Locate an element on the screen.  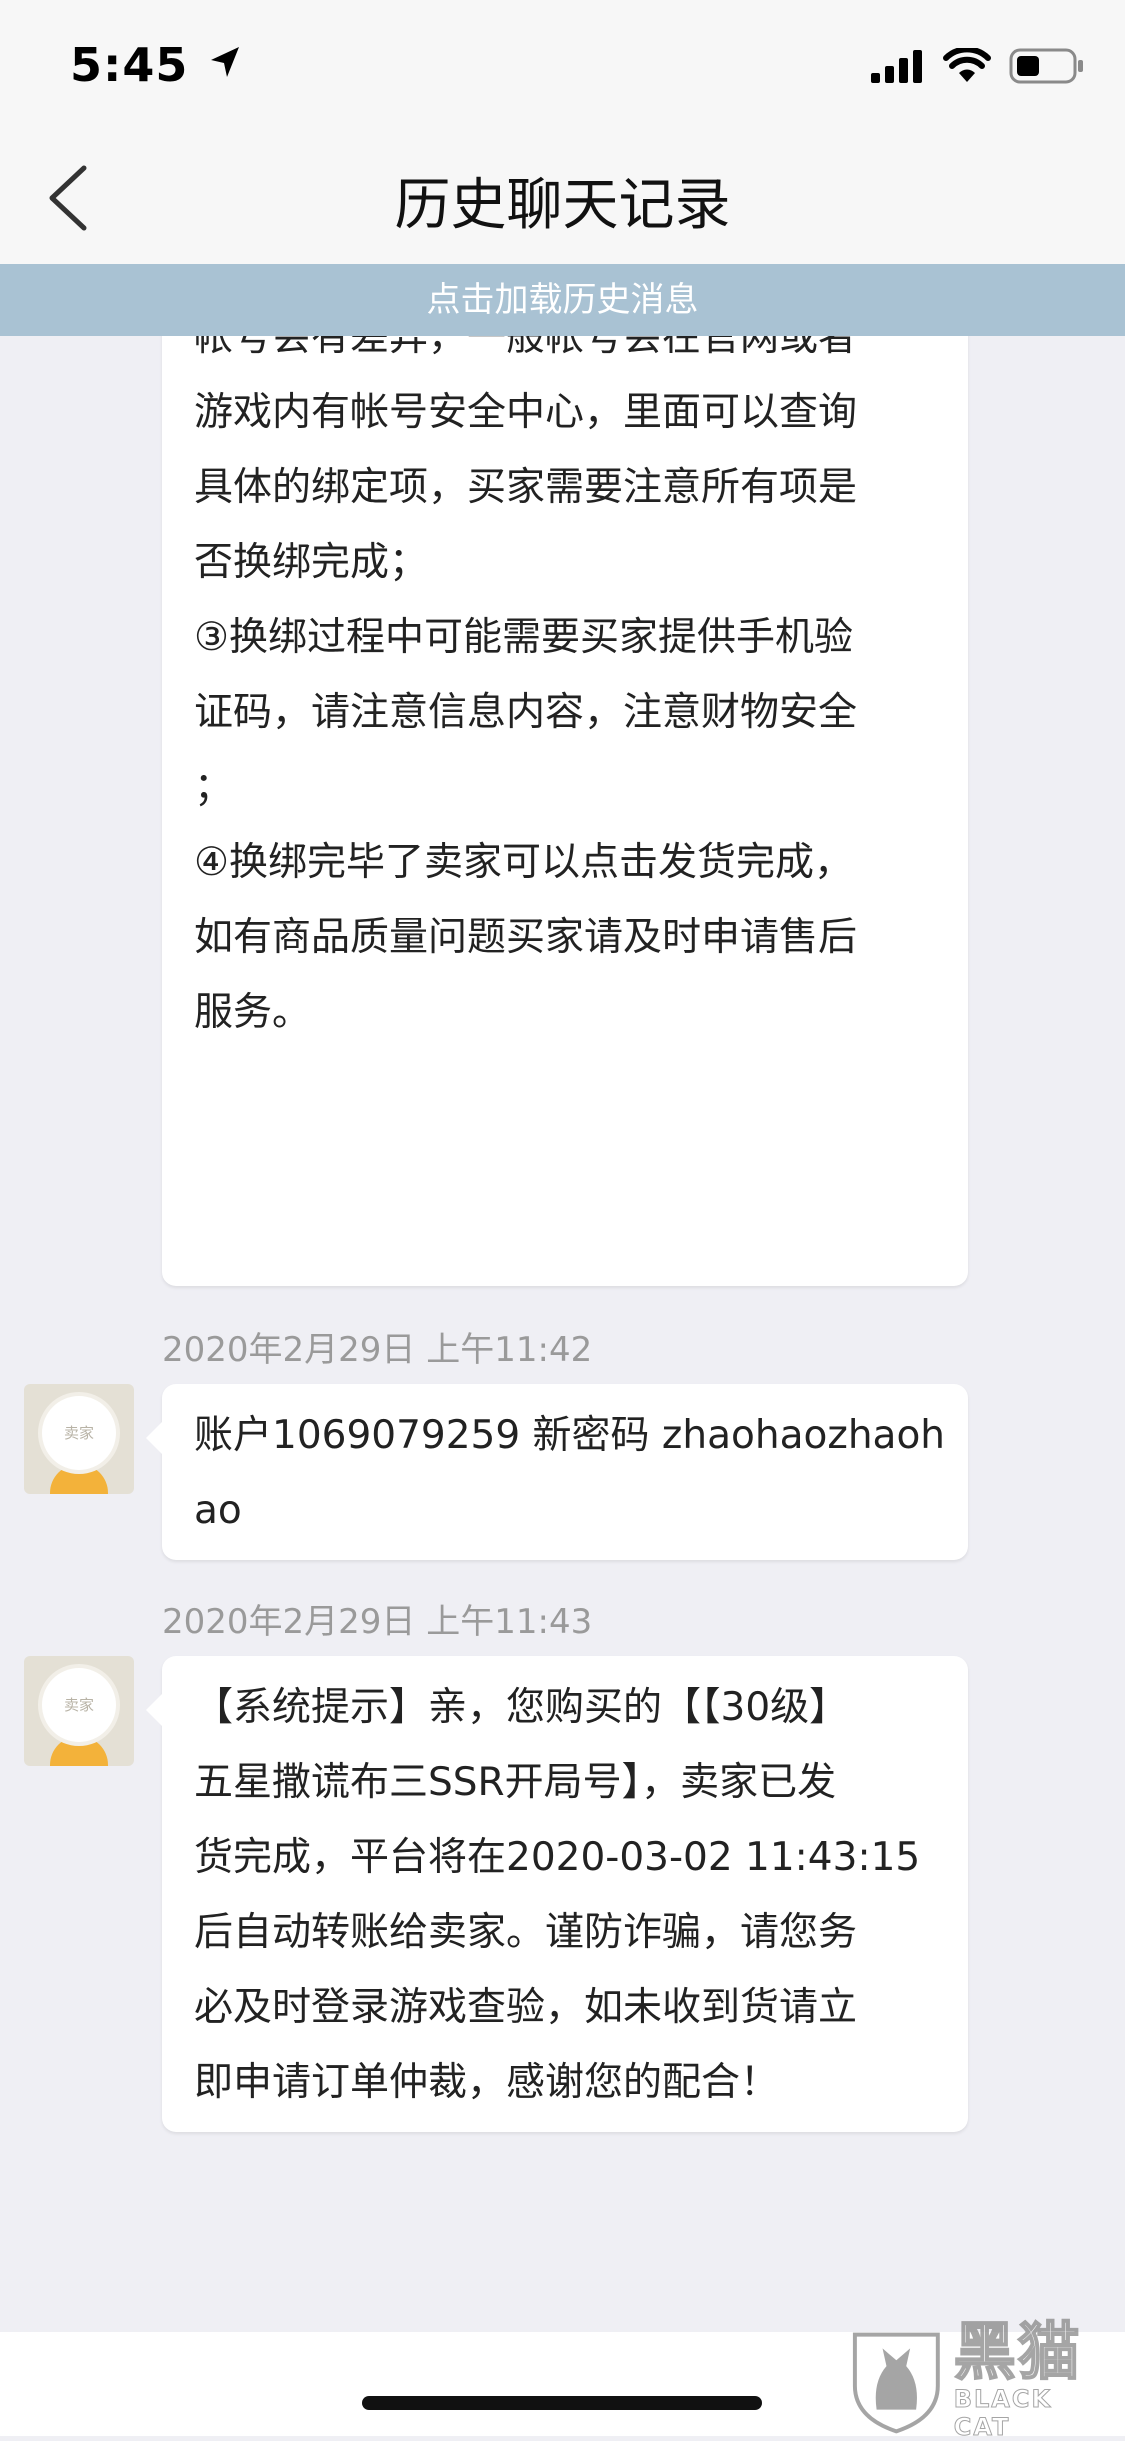
watermark-logo: 黑猫 BLACK CAT is located at coordinates (982, 2379).